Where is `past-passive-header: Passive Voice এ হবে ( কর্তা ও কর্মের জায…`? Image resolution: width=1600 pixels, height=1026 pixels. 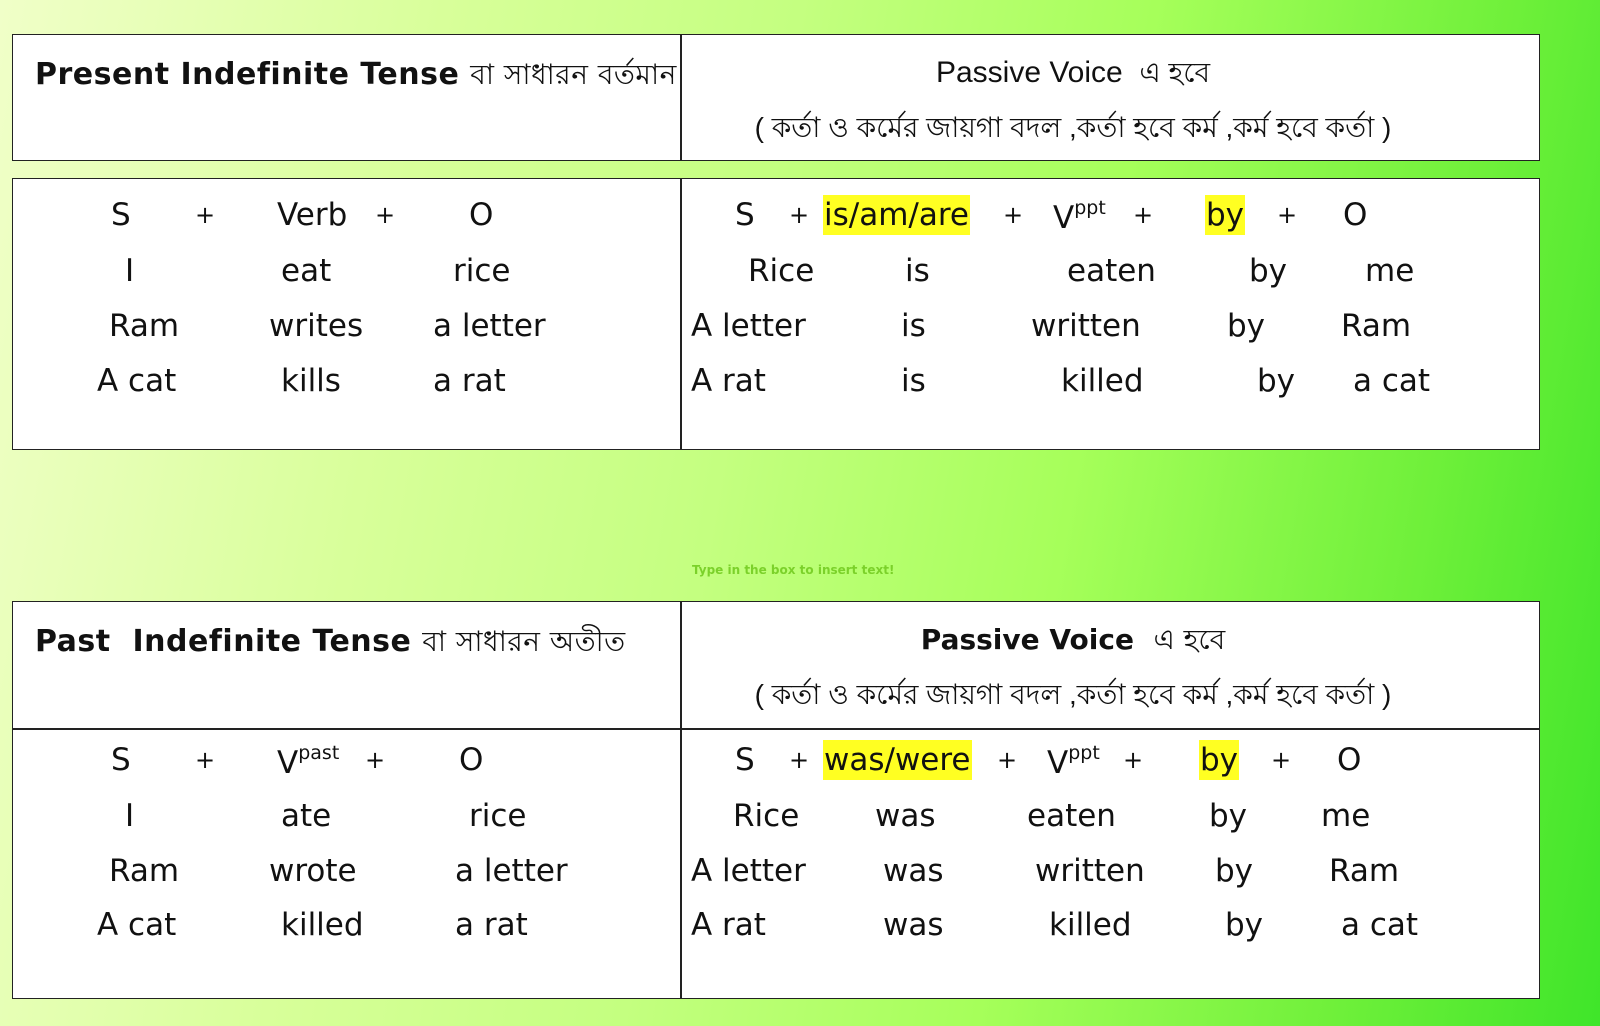
past-passive-header: Passive Voice এ হবে ( কর্তা ও কর্মের জায… is located at coordinates (1073, 669).